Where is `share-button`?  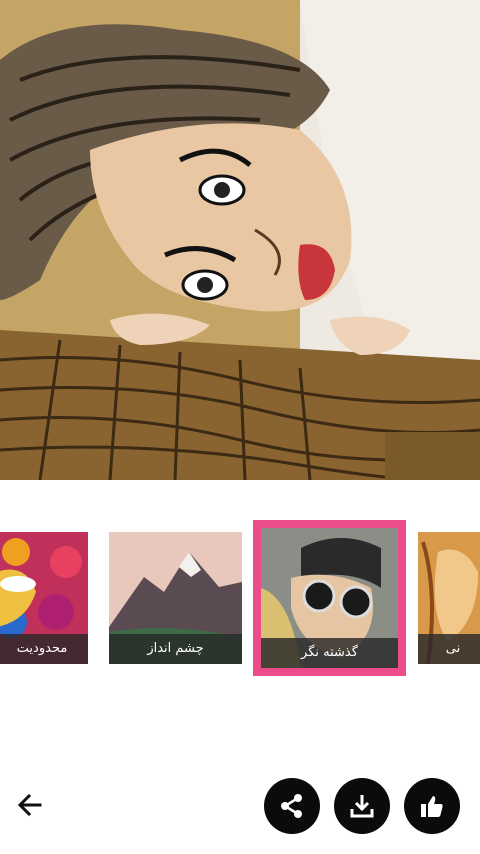 share-button is located at coordinates (292, 806).